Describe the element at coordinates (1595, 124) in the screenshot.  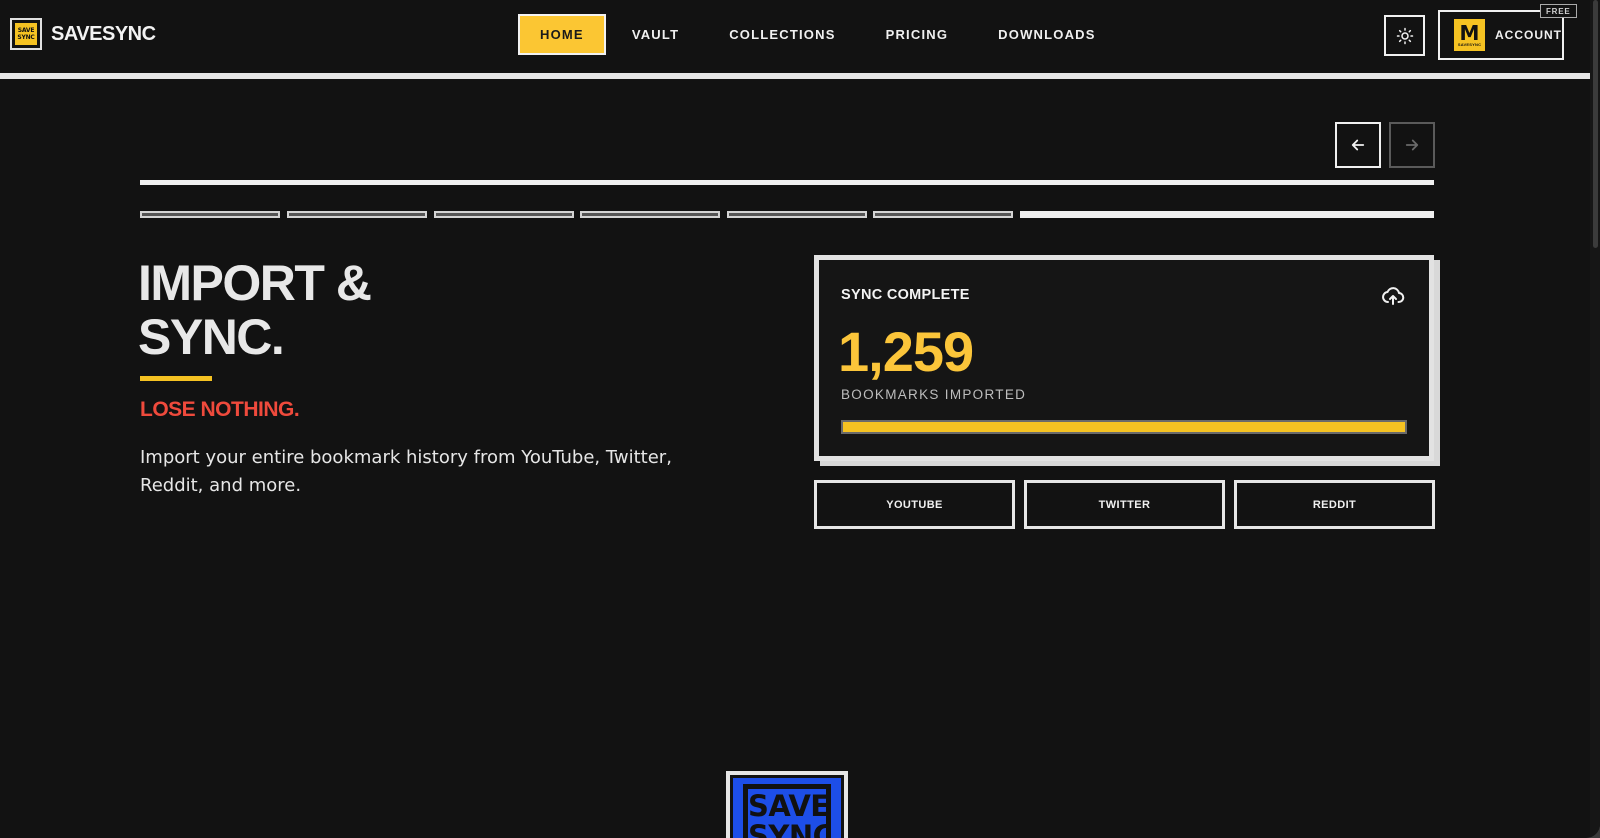
I see `scrollbar-thumb` at that location.